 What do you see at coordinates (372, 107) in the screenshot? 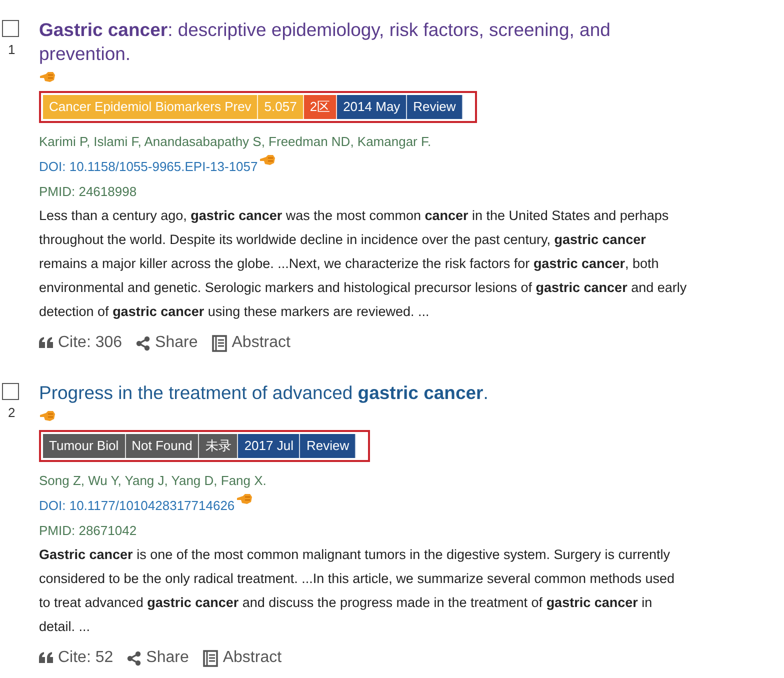
I see `journal-badge: 2014 May` at bounding box center [372, 107].